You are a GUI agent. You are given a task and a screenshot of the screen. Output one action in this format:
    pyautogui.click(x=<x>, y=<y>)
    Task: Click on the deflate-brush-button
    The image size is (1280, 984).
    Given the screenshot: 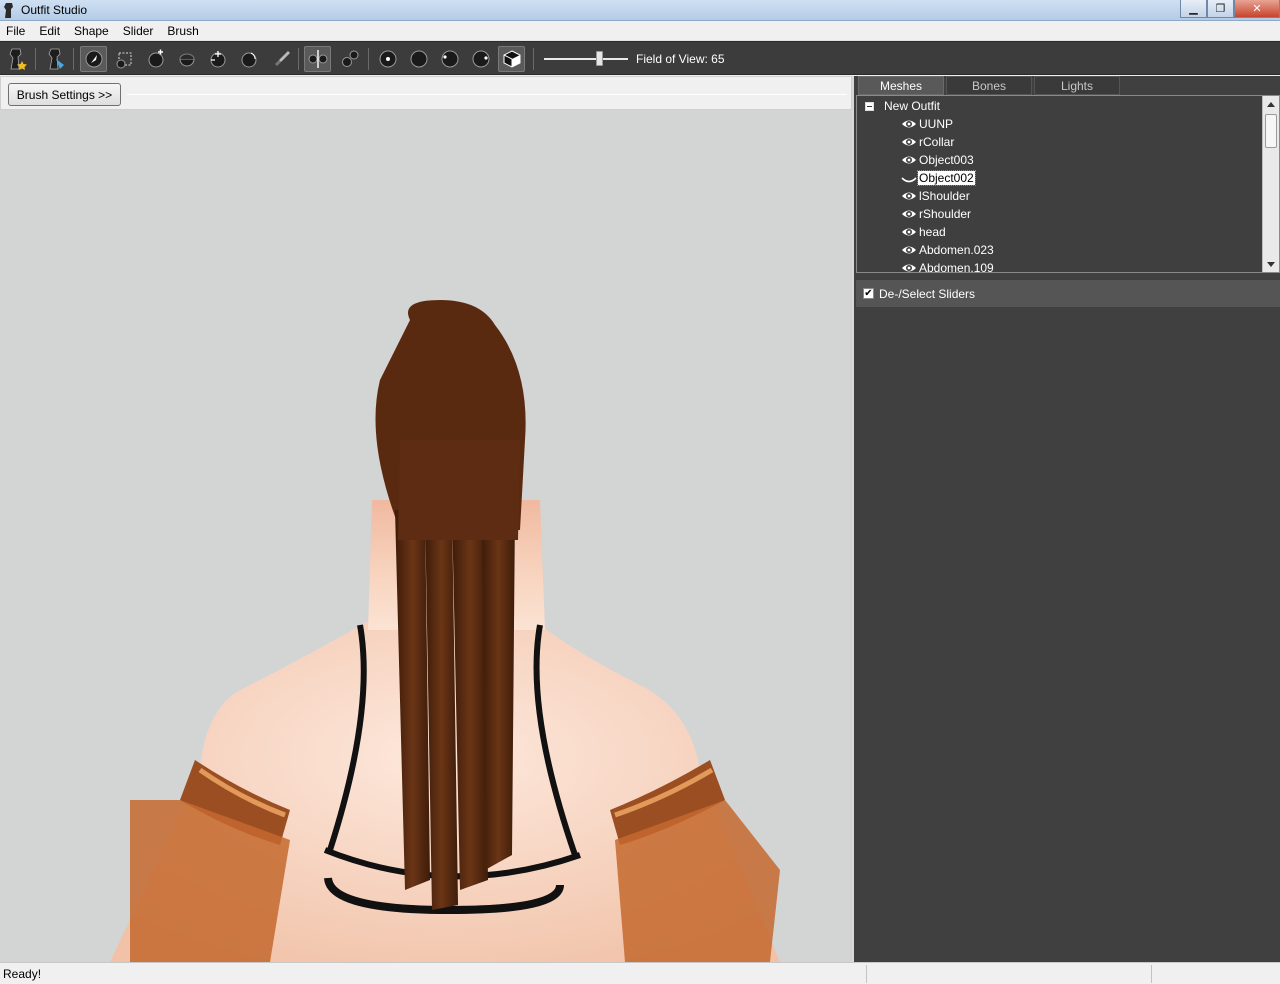 What is the action you would take?
    pyautogui.click(x=186, y=59)
    